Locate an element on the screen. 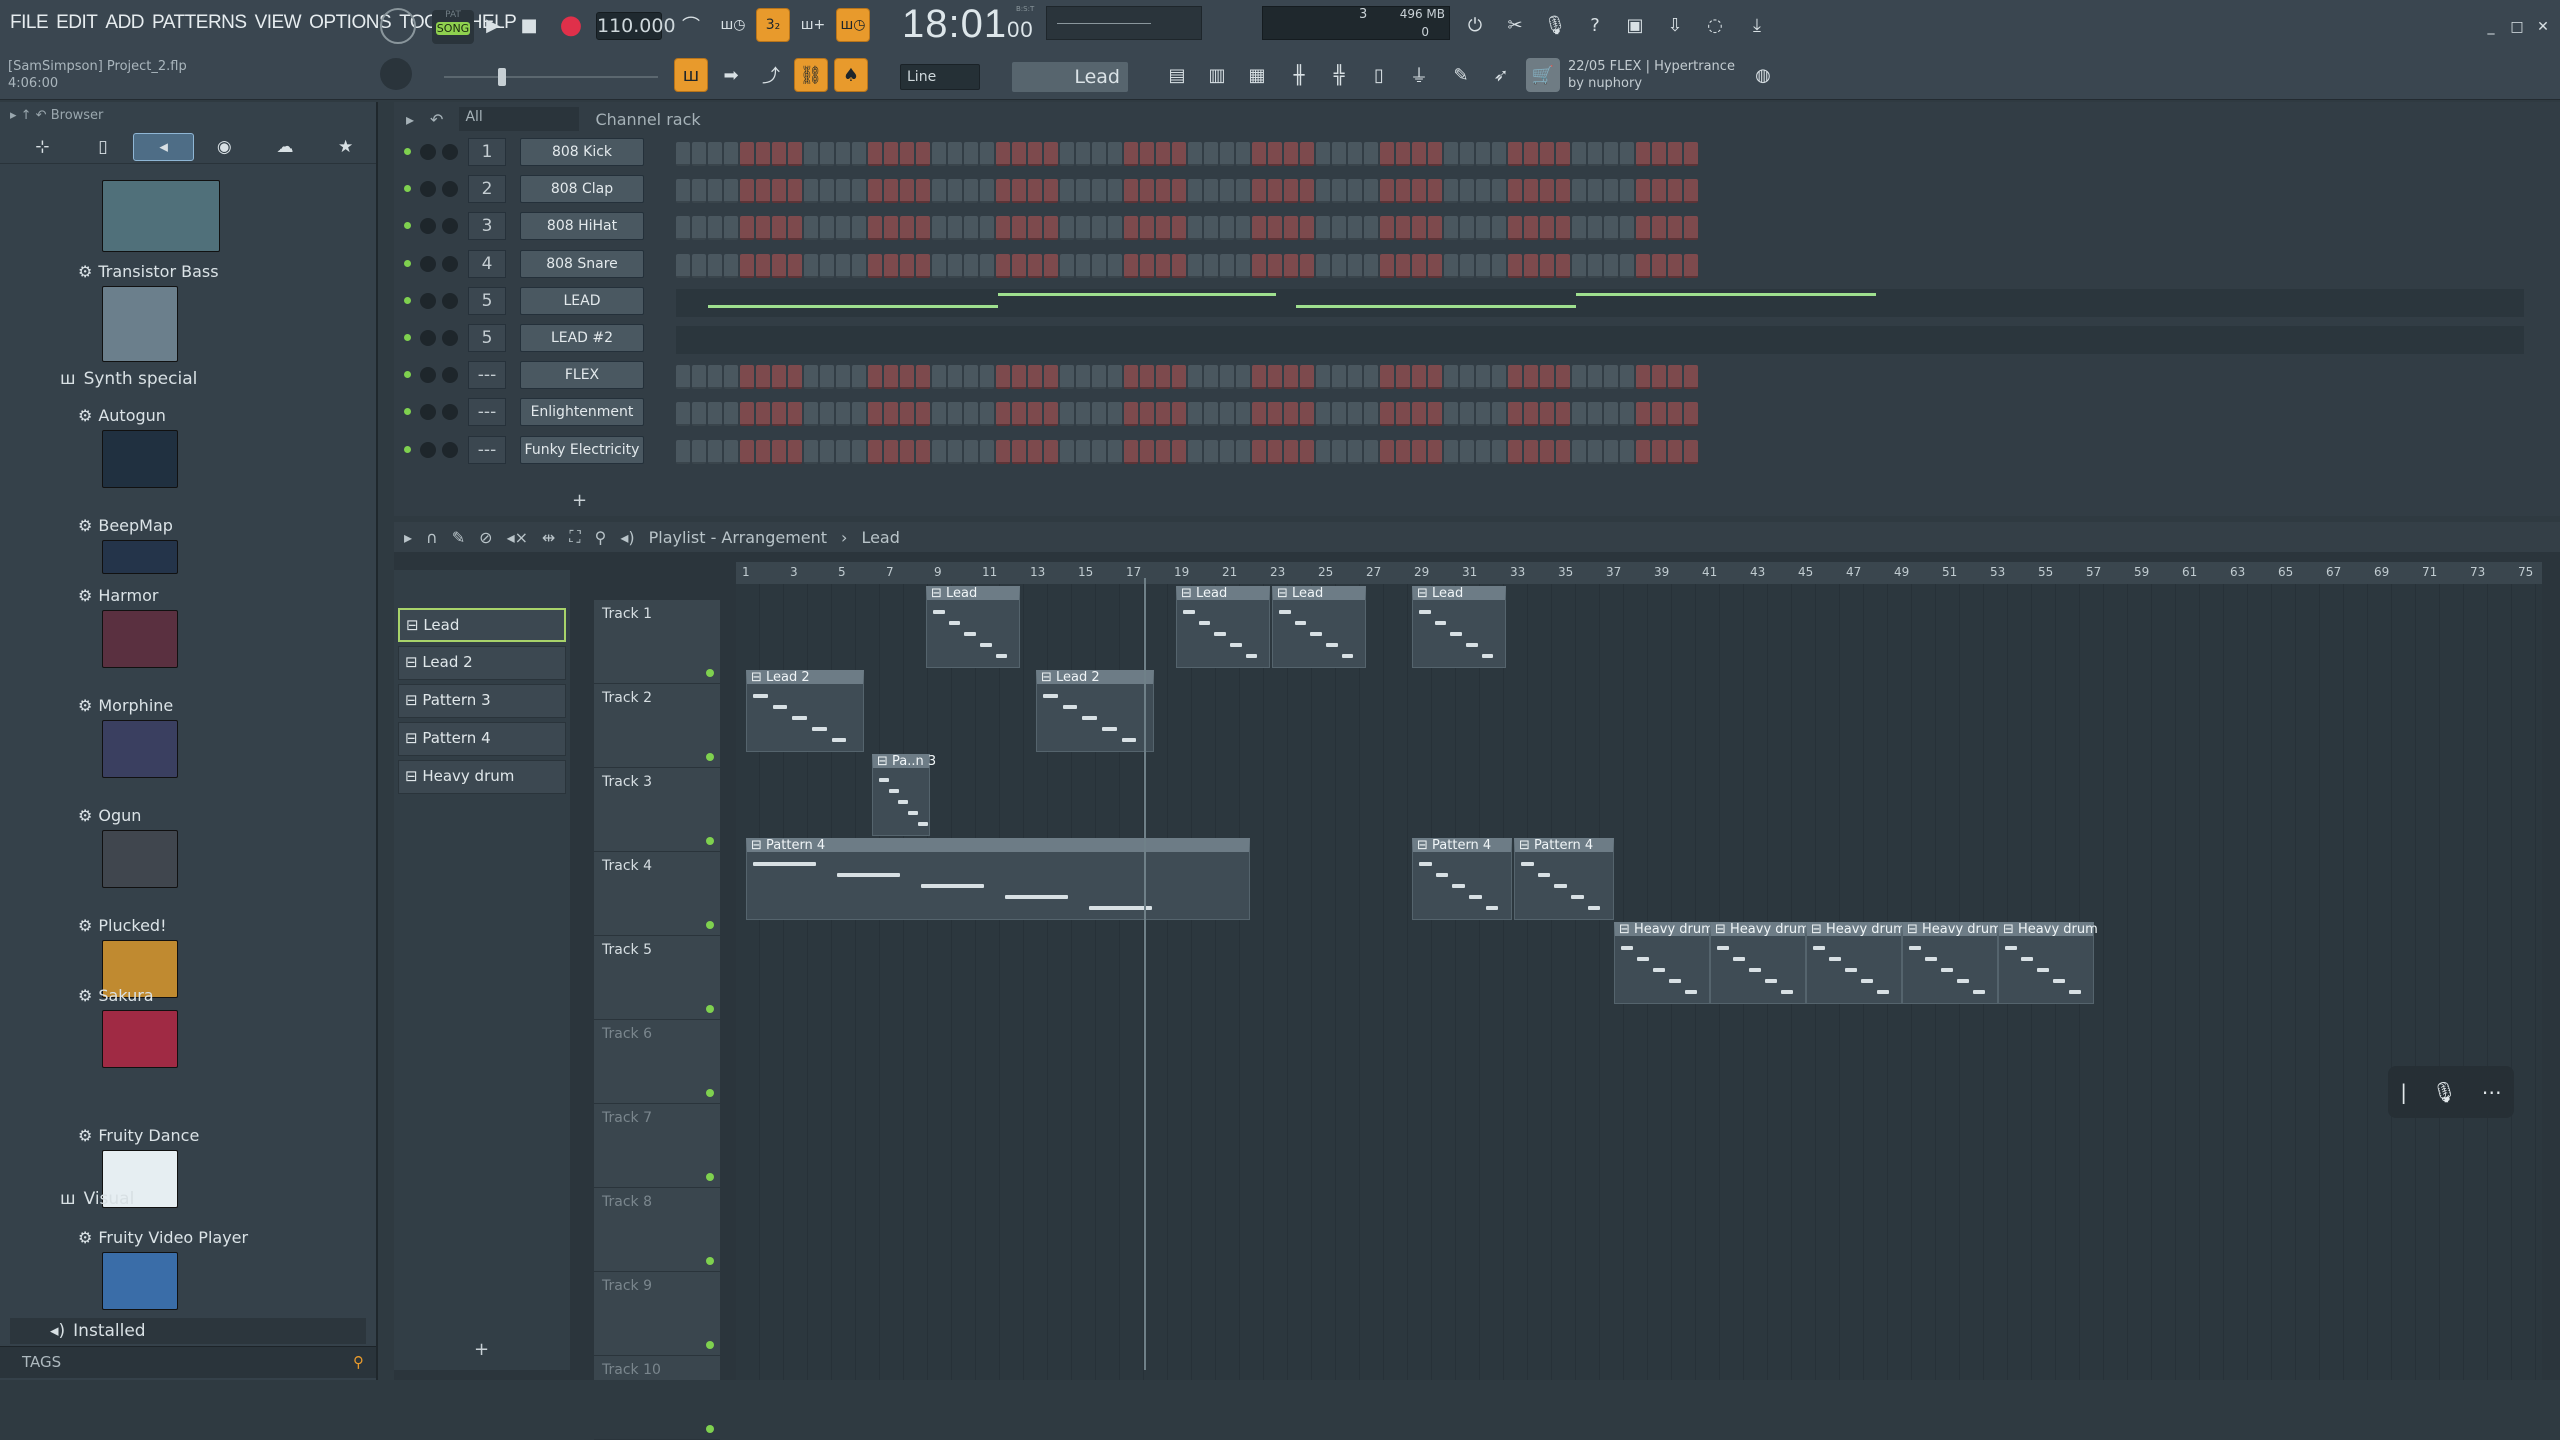  playlist-clip: ⊟ Pattern 4 is located at coordinates (998, 879).